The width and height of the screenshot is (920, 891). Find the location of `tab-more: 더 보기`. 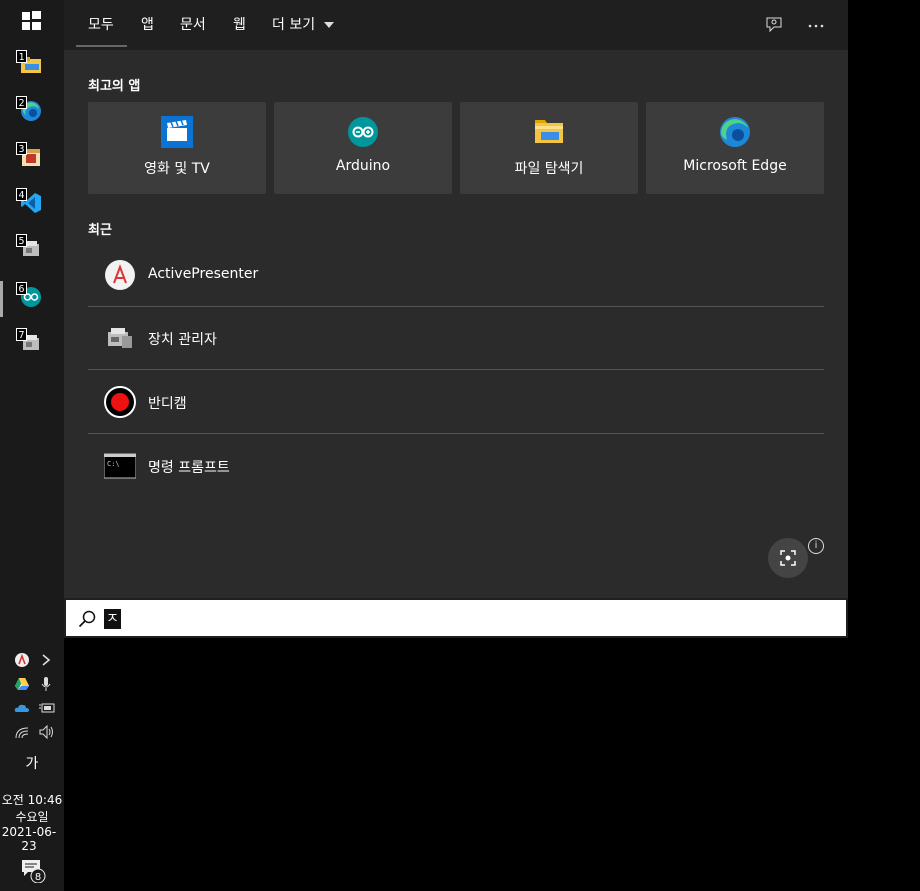

tab-more: 더 보기 is located at coordinates (303, 24).